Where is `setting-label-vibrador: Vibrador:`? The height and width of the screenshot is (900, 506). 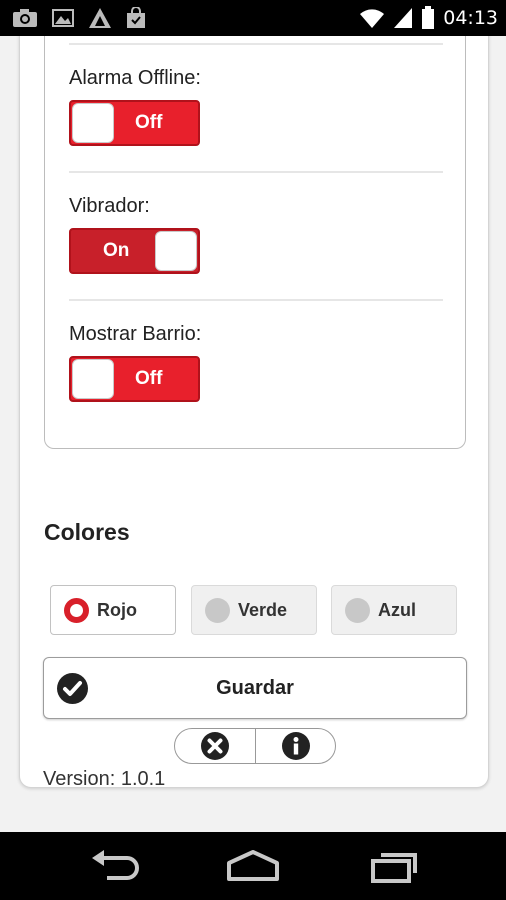 setting-label-vibrador: Vibrador: is located at coordinates (109, 206).